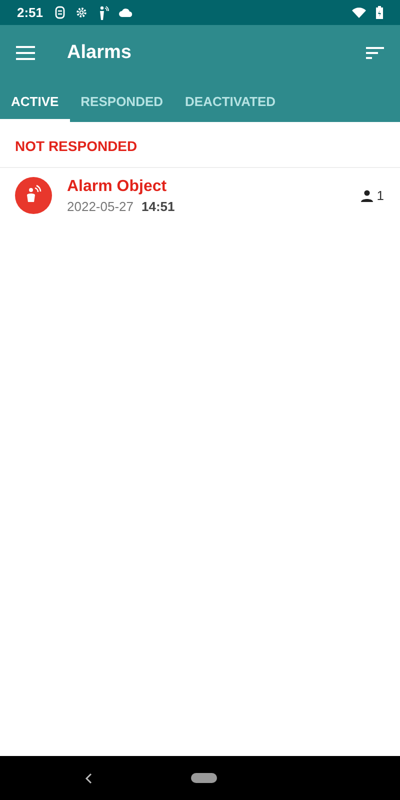 The height and width of the screenshot is (800, 400). What do you see at coordinates (122, 101) in the screenshot?
I see `tab: RESPONDED` at bounding box center [122, 101].